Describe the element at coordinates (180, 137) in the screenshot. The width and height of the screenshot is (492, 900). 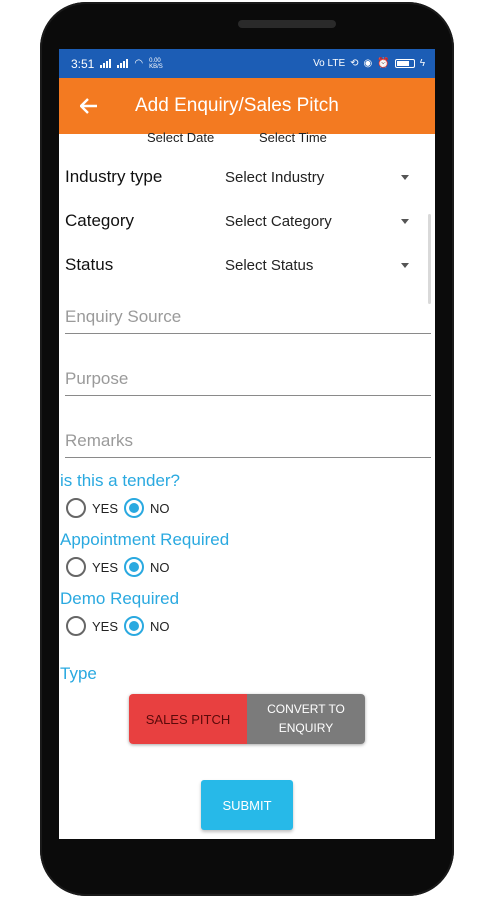
I see `select-date: Select Date` at that location.